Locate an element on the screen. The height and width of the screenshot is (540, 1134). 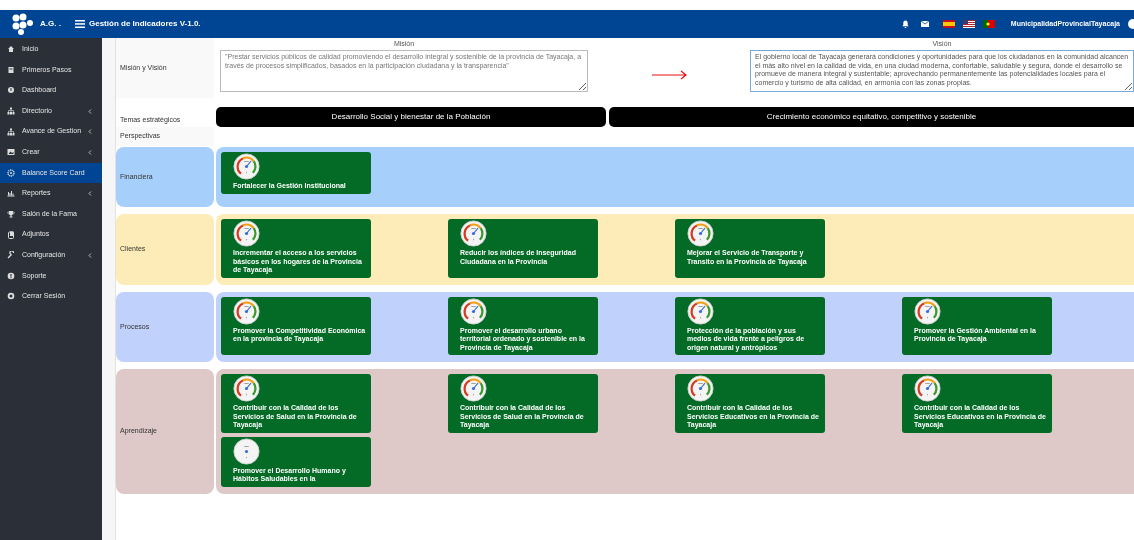
trophy-icon is located at coordinates (11, 214).